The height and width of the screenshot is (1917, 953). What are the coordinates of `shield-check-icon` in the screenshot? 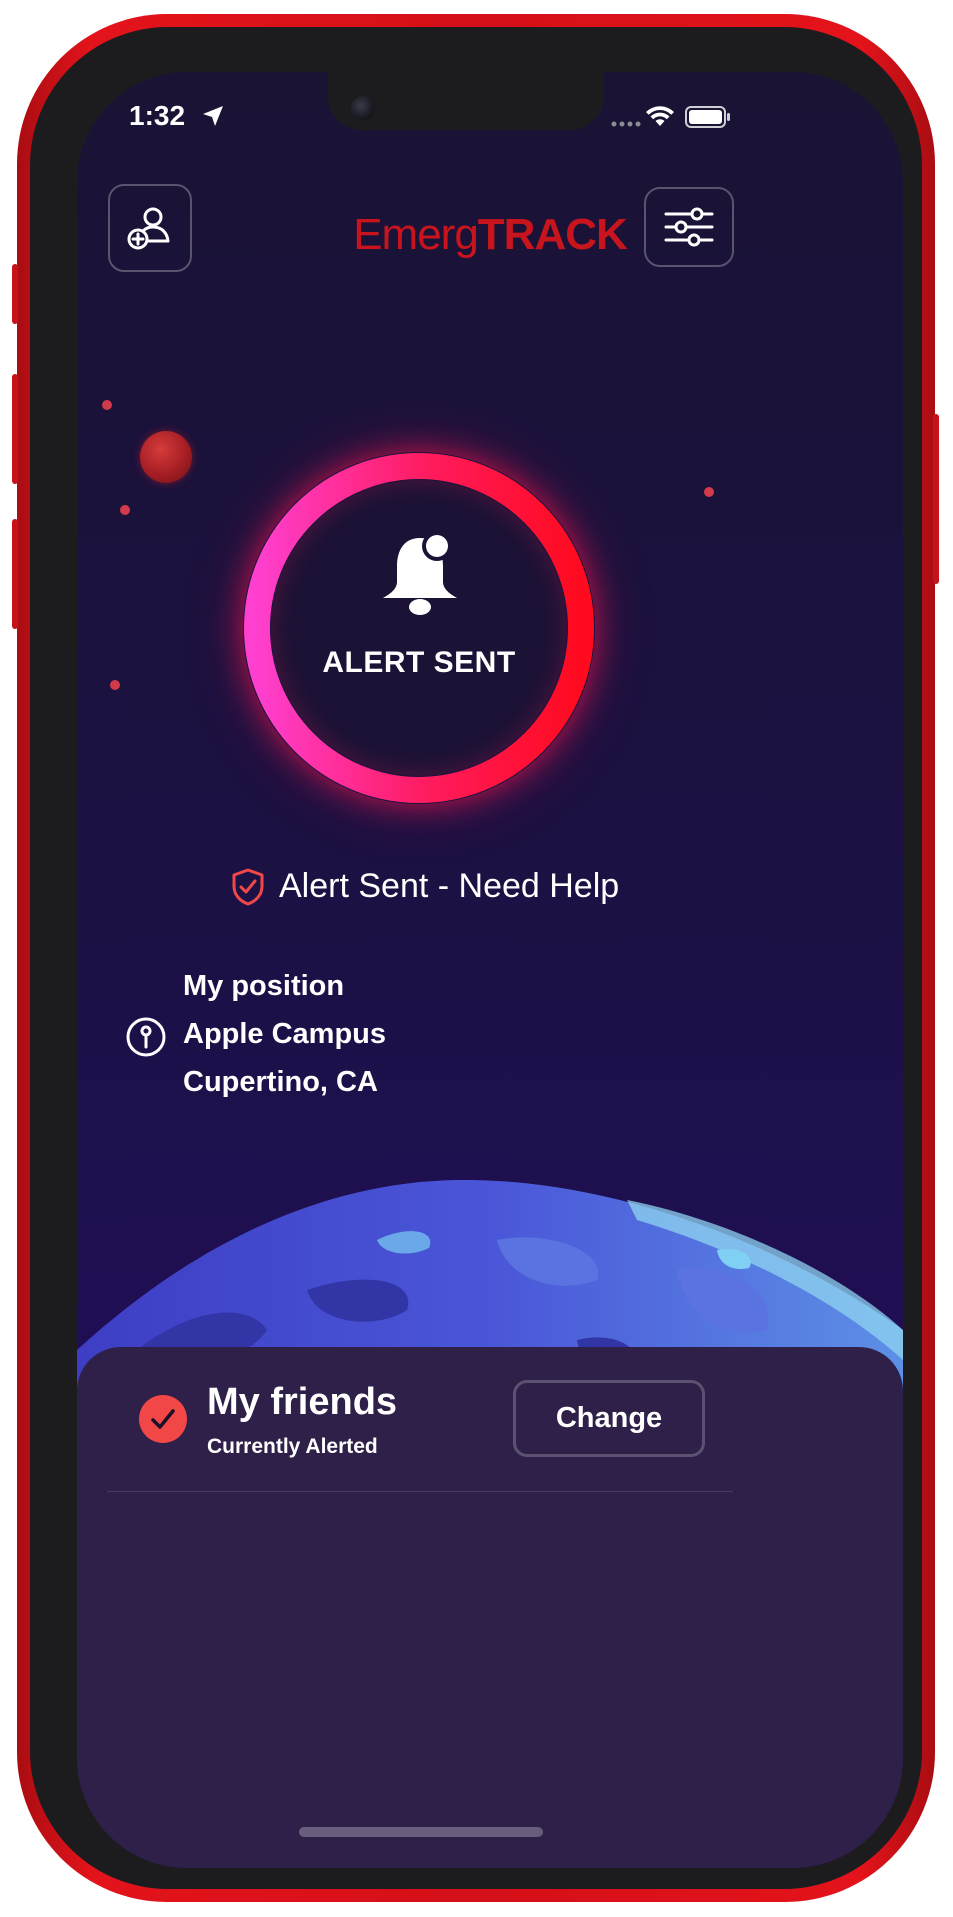 It's located at (248, 886).